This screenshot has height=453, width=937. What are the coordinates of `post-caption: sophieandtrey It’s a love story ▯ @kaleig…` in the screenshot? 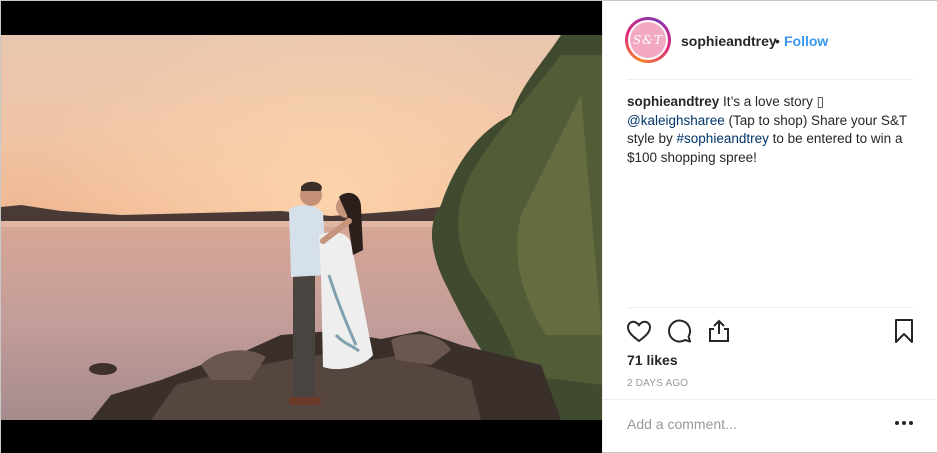 It's located at (772, 130).